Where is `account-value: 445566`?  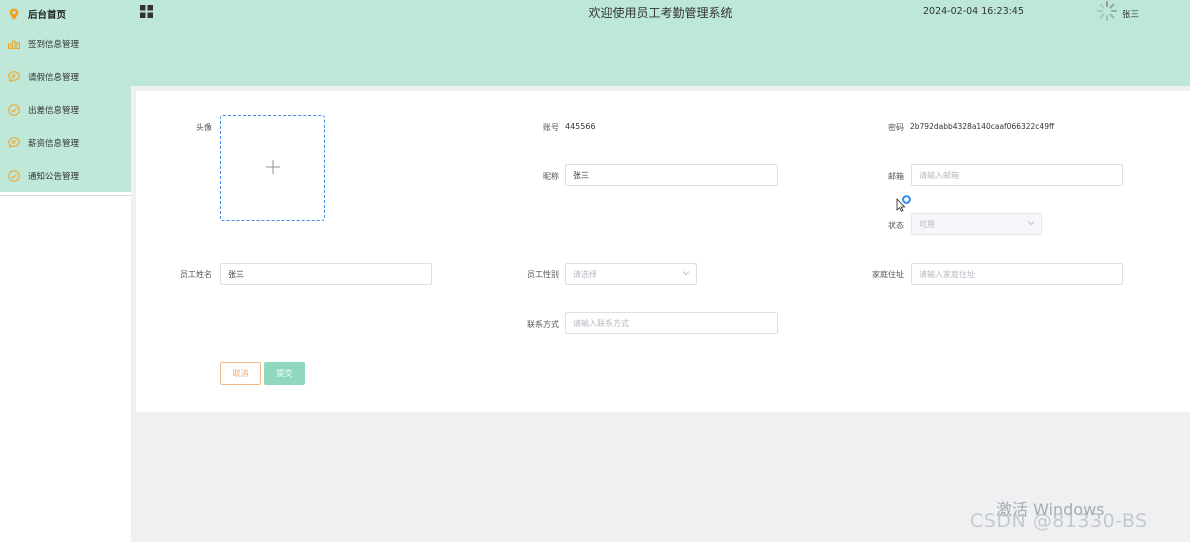 account-value: 445566 is located at coordinates (580, 126).